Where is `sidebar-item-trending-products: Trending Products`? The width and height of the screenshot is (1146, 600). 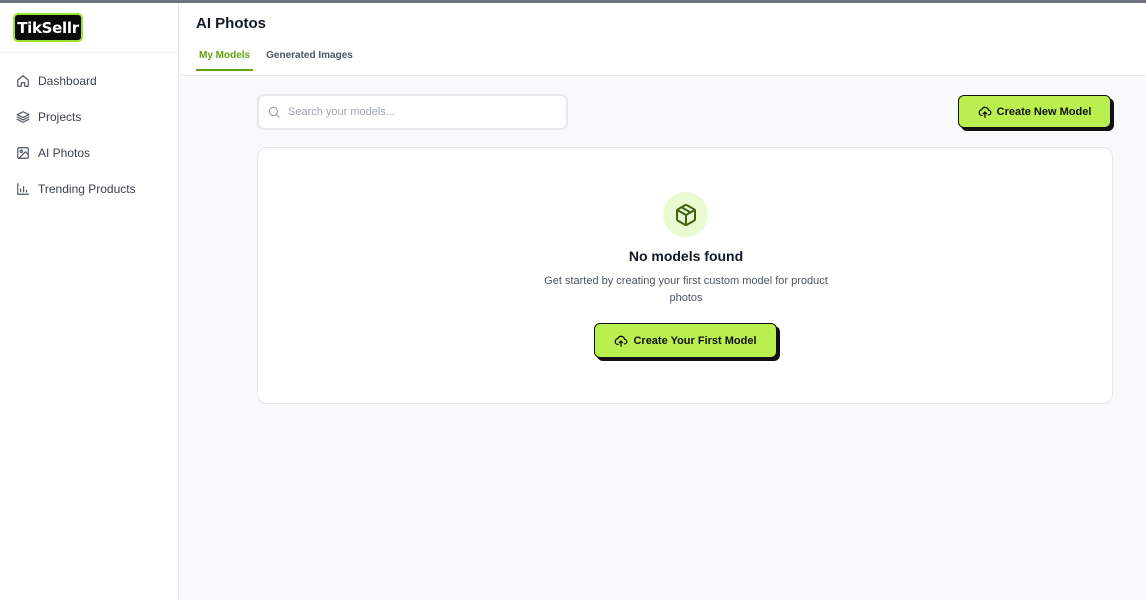
sidebar-item-trending-products: Trending Products is located at coordinates (89, 189).